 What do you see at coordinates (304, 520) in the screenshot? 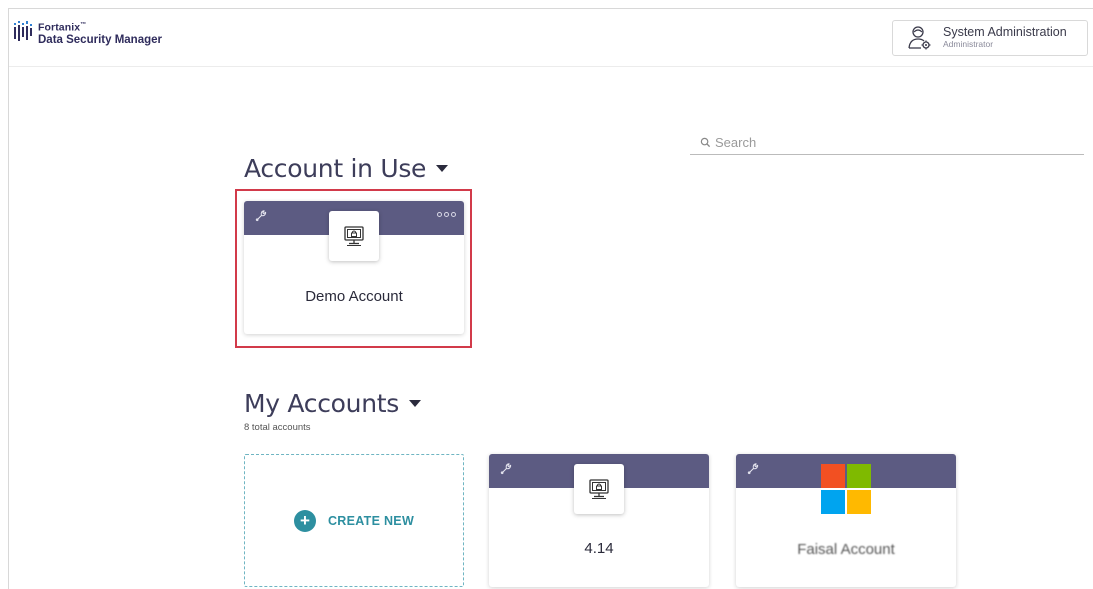
I see `plus-icon: +` at bounding box center [304, 520].